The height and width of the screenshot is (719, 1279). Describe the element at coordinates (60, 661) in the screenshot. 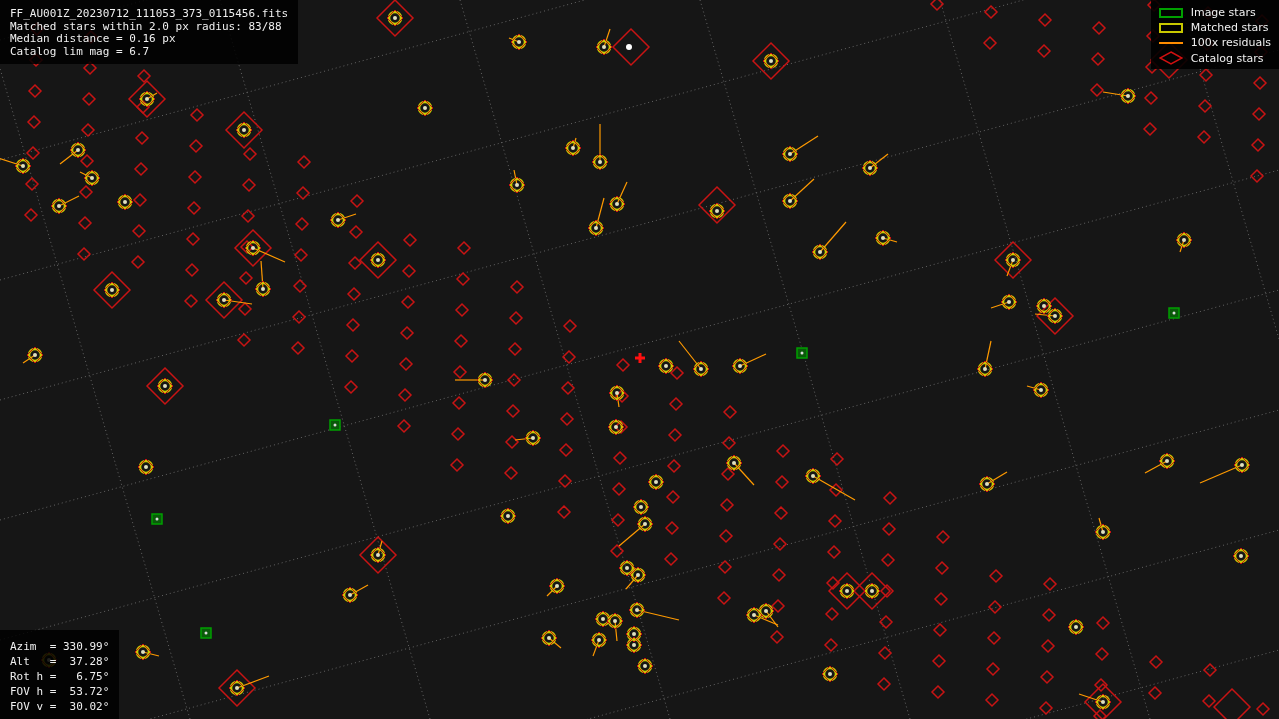

I see `pointing-text: Alt = 37.28°` at that location.